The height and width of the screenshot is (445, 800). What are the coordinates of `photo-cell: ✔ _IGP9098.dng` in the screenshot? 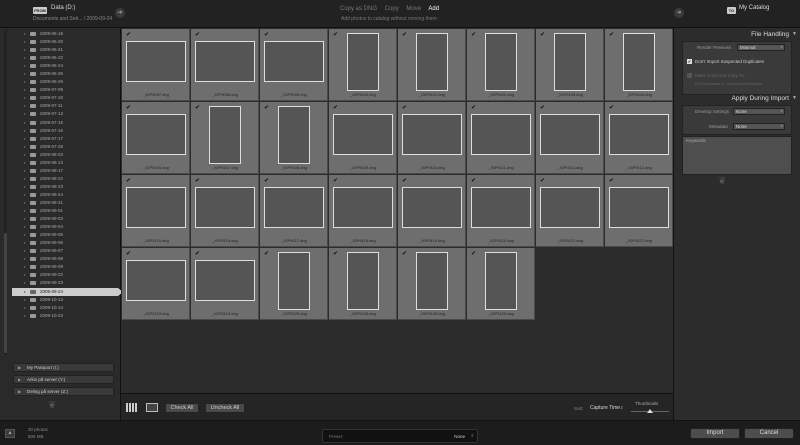 It's located at (225, 65).